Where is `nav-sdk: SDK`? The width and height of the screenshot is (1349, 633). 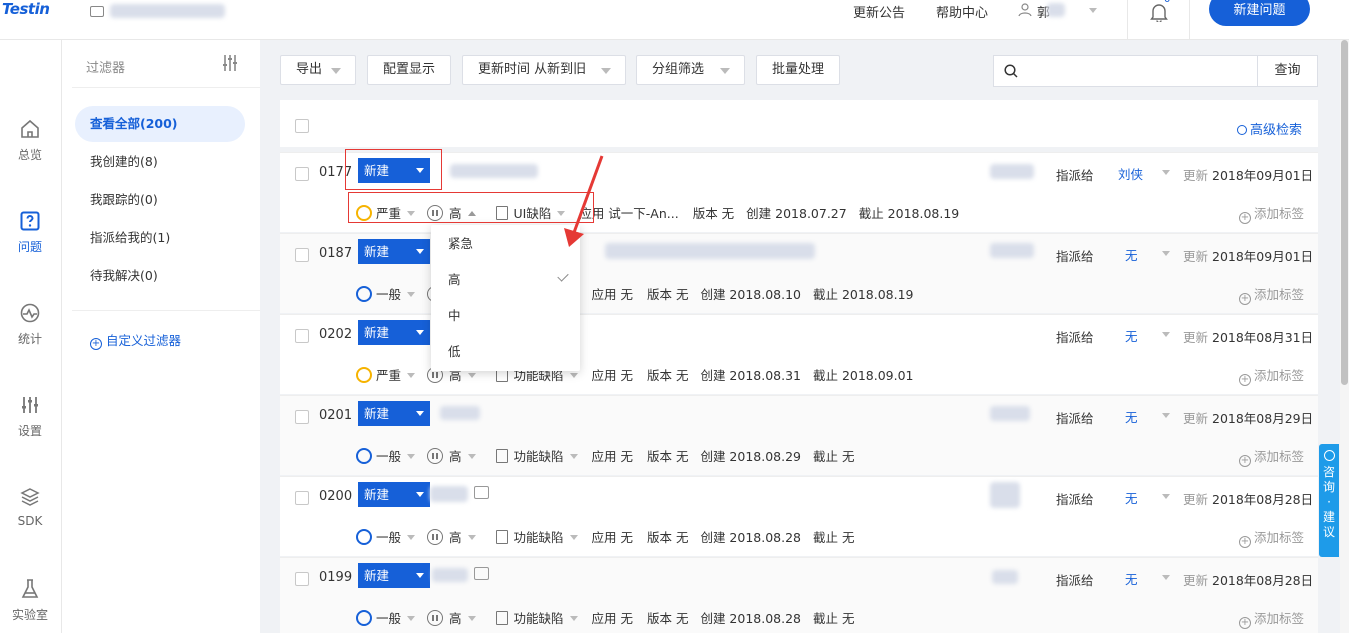 nav-sdk: SDK is located at coordinates (30, 507).